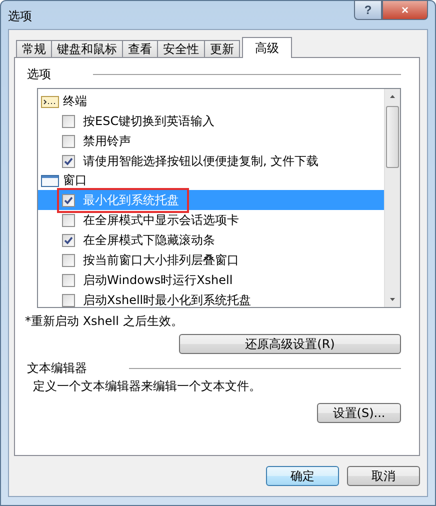 The image size is (436, 506). Describe the element at coordinates (50, 102) in the screenshot. I see `terminal-icon` at that location.